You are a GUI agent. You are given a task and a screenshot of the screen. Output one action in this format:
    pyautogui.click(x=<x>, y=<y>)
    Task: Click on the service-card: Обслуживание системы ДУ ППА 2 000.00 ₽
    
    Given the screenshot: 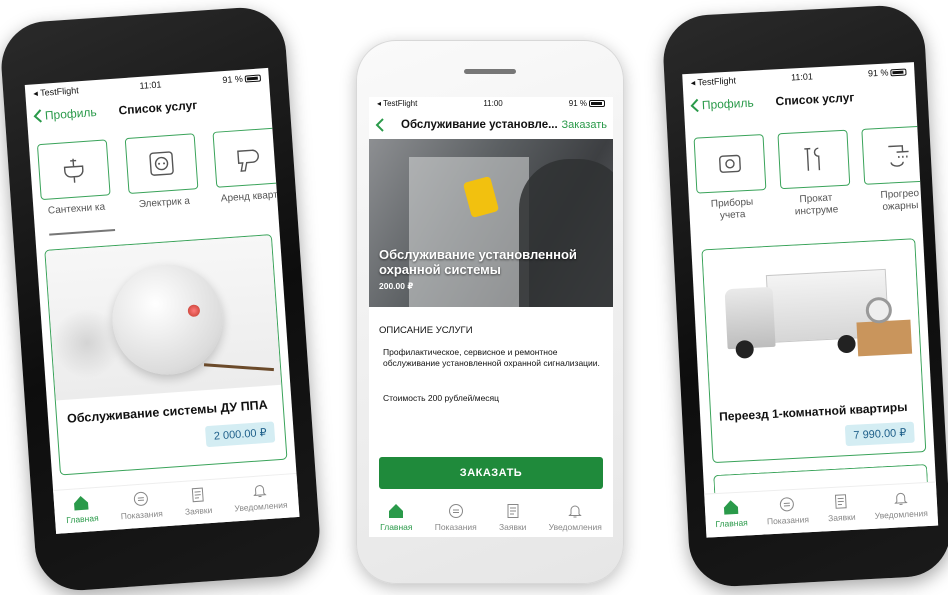 What is the action you would take?
    pyautogui.click(x=166, y=355)
    